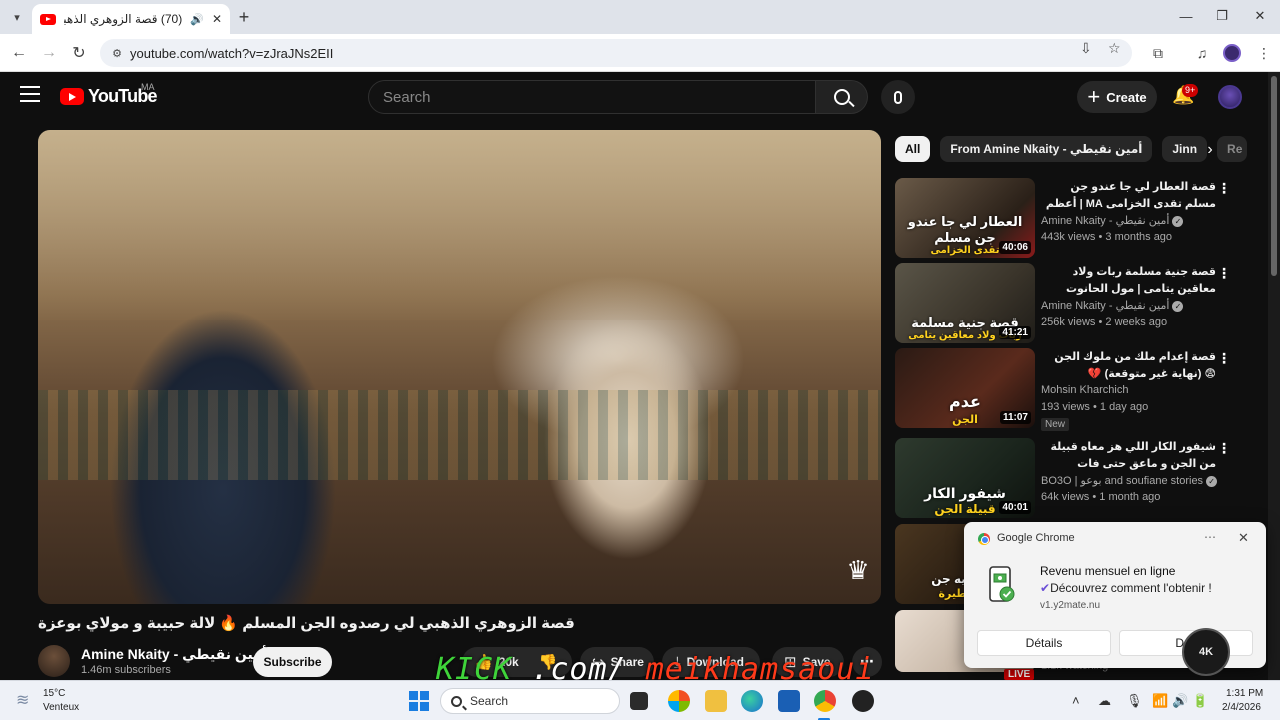 The image size is (1280, 720). Describe the element at coordinates (1210, 151) in the screenshot. I see `chevron-right-icon: ›` at that location.